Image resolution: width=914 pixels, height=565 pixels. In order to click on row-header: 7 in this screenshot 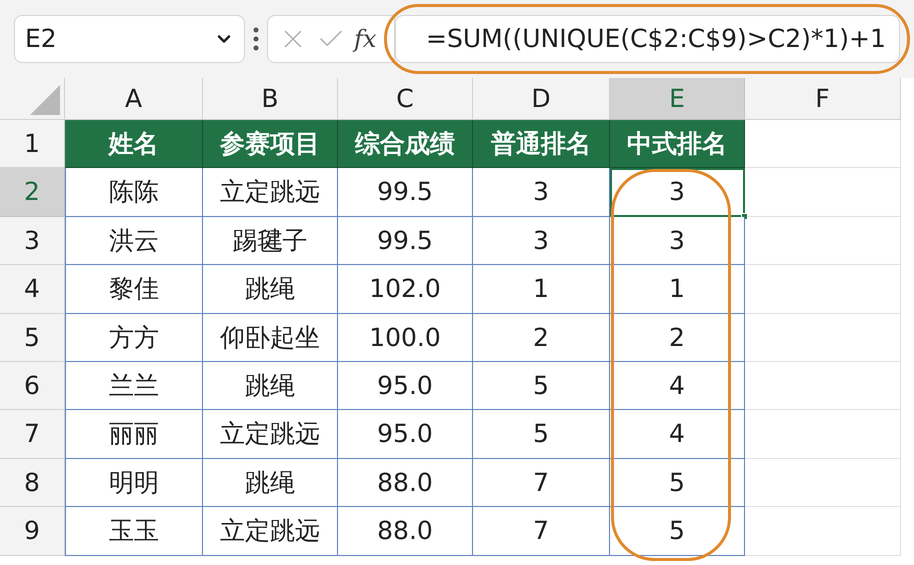, I will do `click(32, 434)`.